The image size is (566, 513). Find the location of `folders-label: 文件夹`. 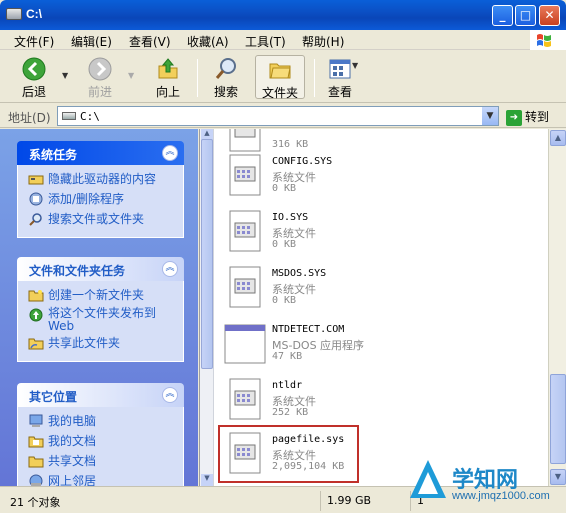

folders-label: 文件夹 is located at coordinates (279, 93).